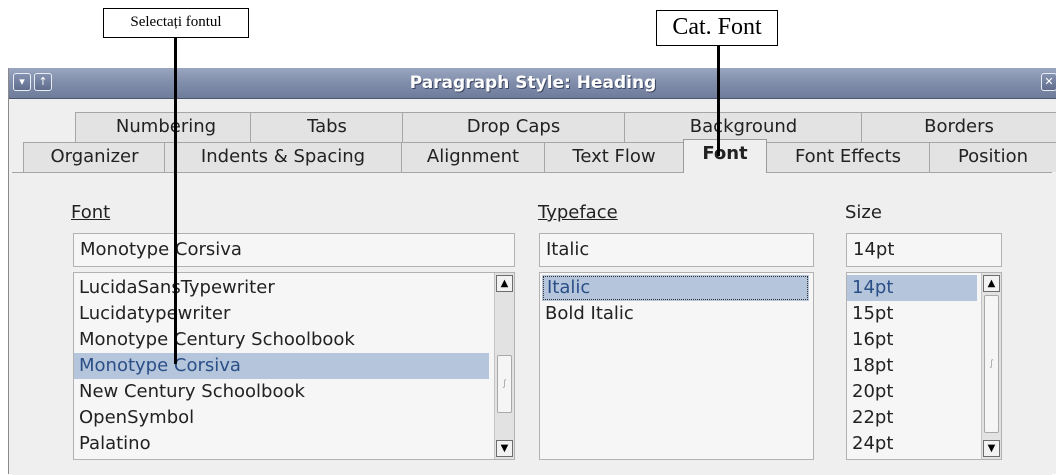 Image resolution: width=1056 pixels, height=475 pixels. What do you see at coordinates (909, 314) in the screenshot?
I see `list-item: 15pt` at bounding box center [909, 314].